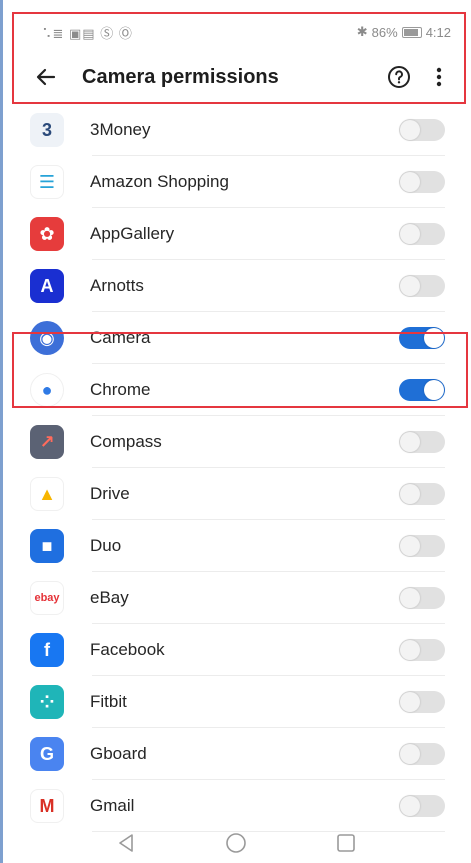 The width and height of the screenshot is (471, 863). I want to click on nav-home-button, so click(236, 843).